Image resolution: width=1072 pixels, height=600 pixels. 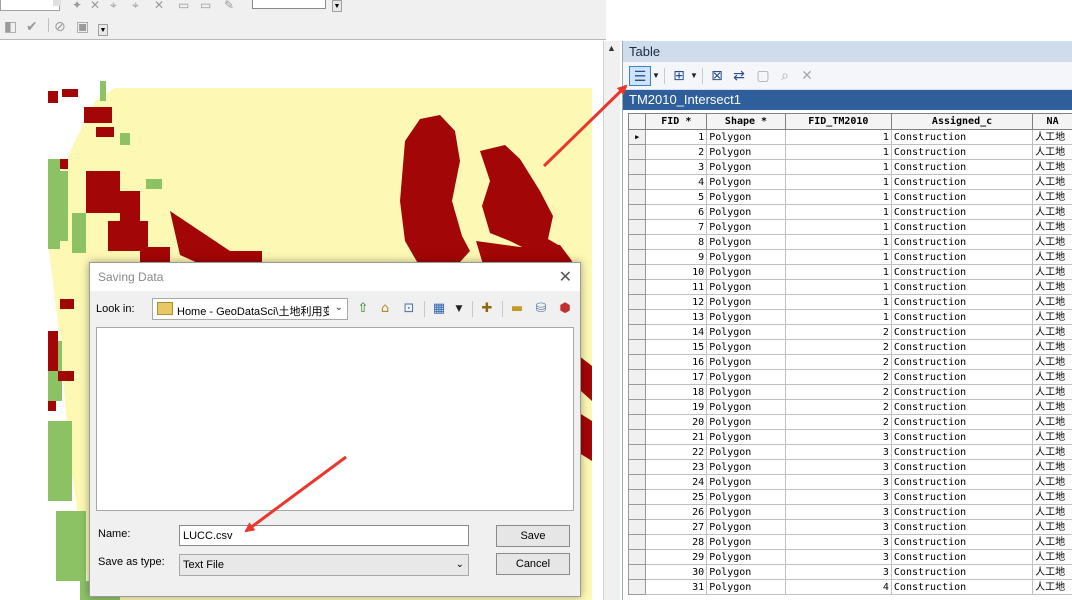 I want to click on table-row: 19 Polygon 2 Construction 人工地, so click(x=850, y=407).